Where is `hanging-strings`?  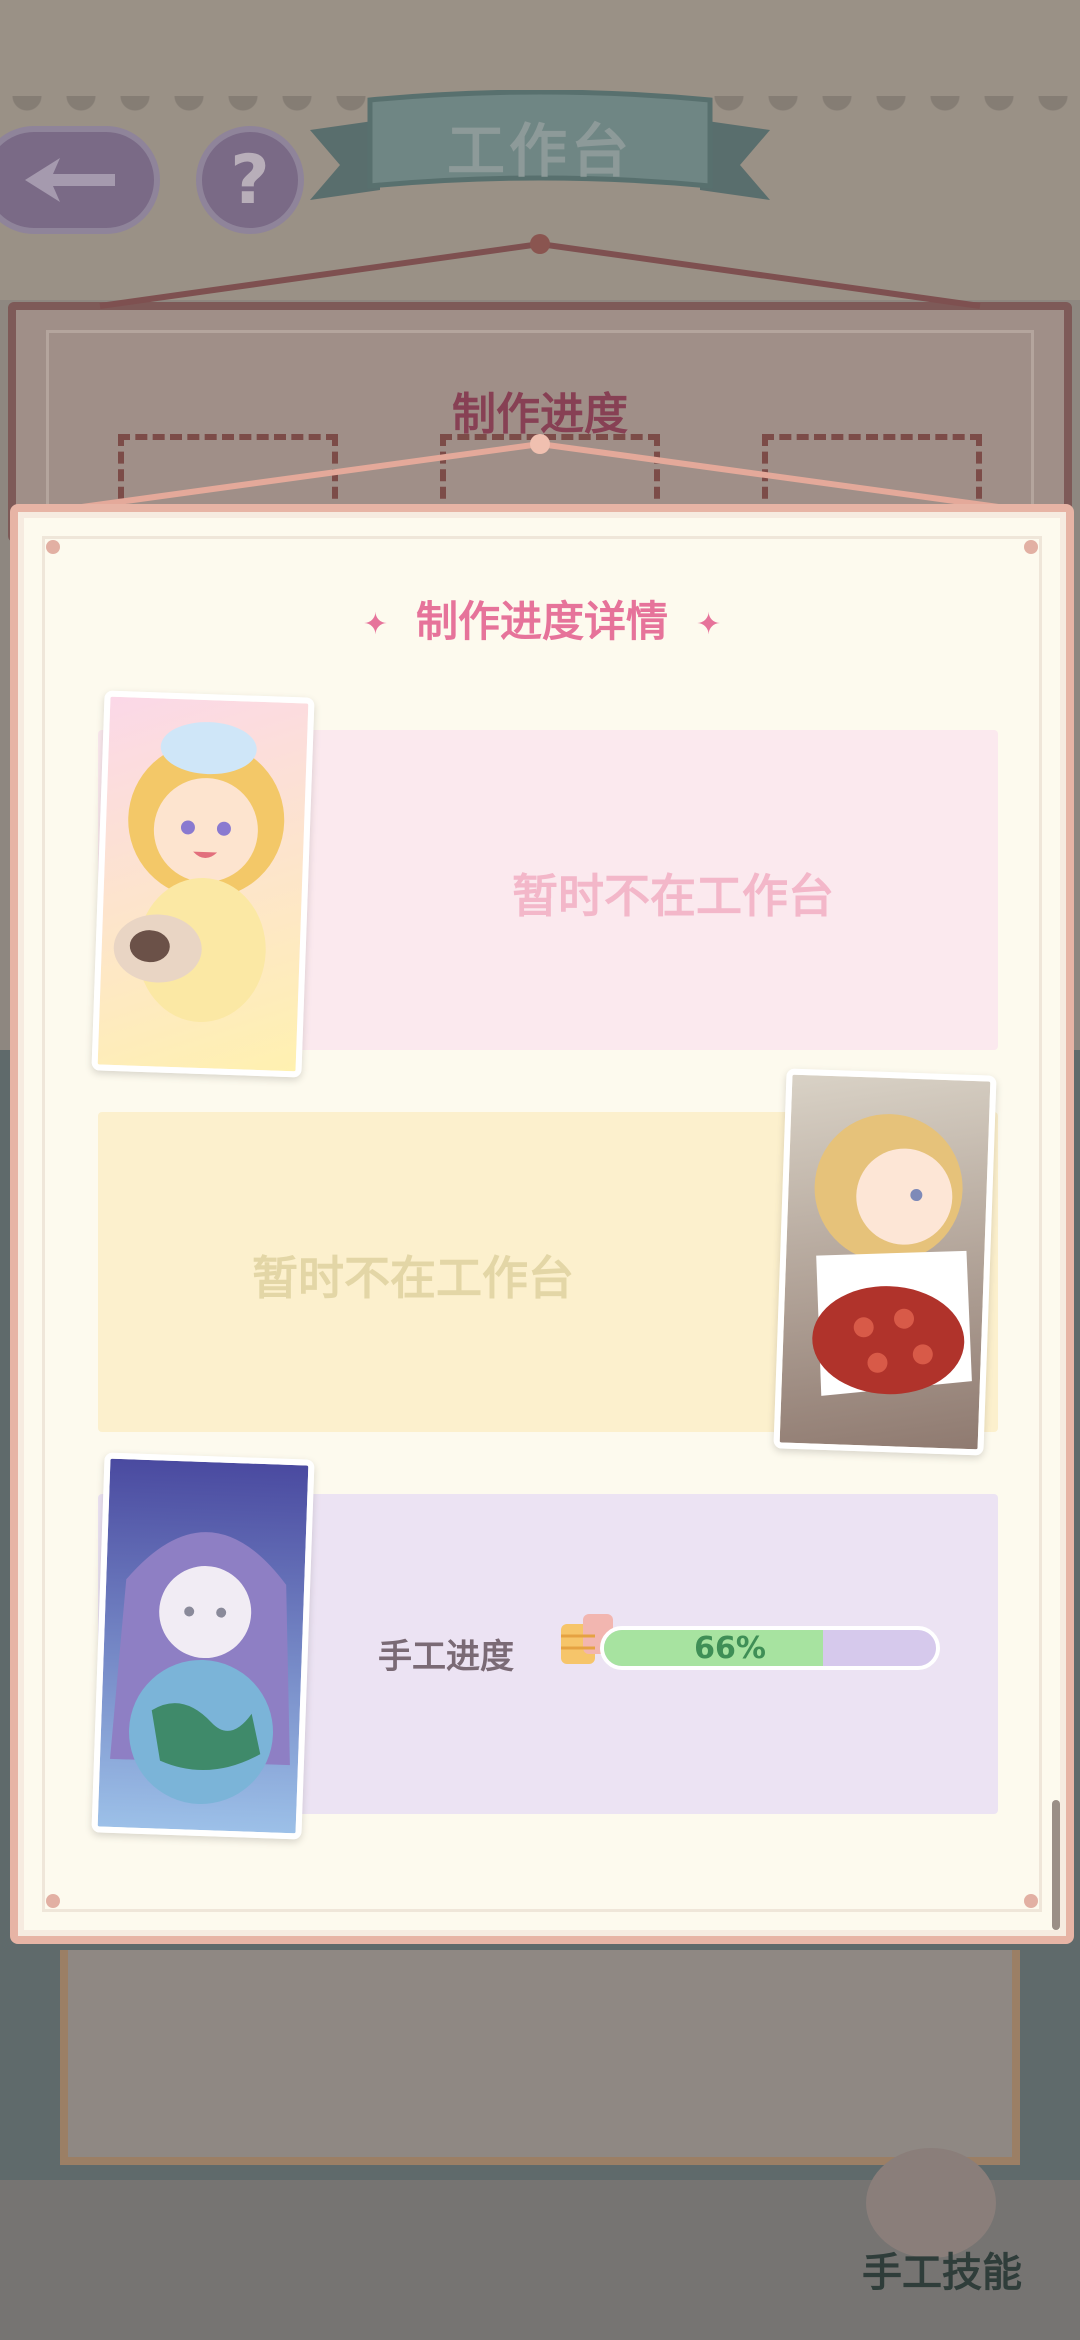
hanging-strings is located at coordinates (540, 373).